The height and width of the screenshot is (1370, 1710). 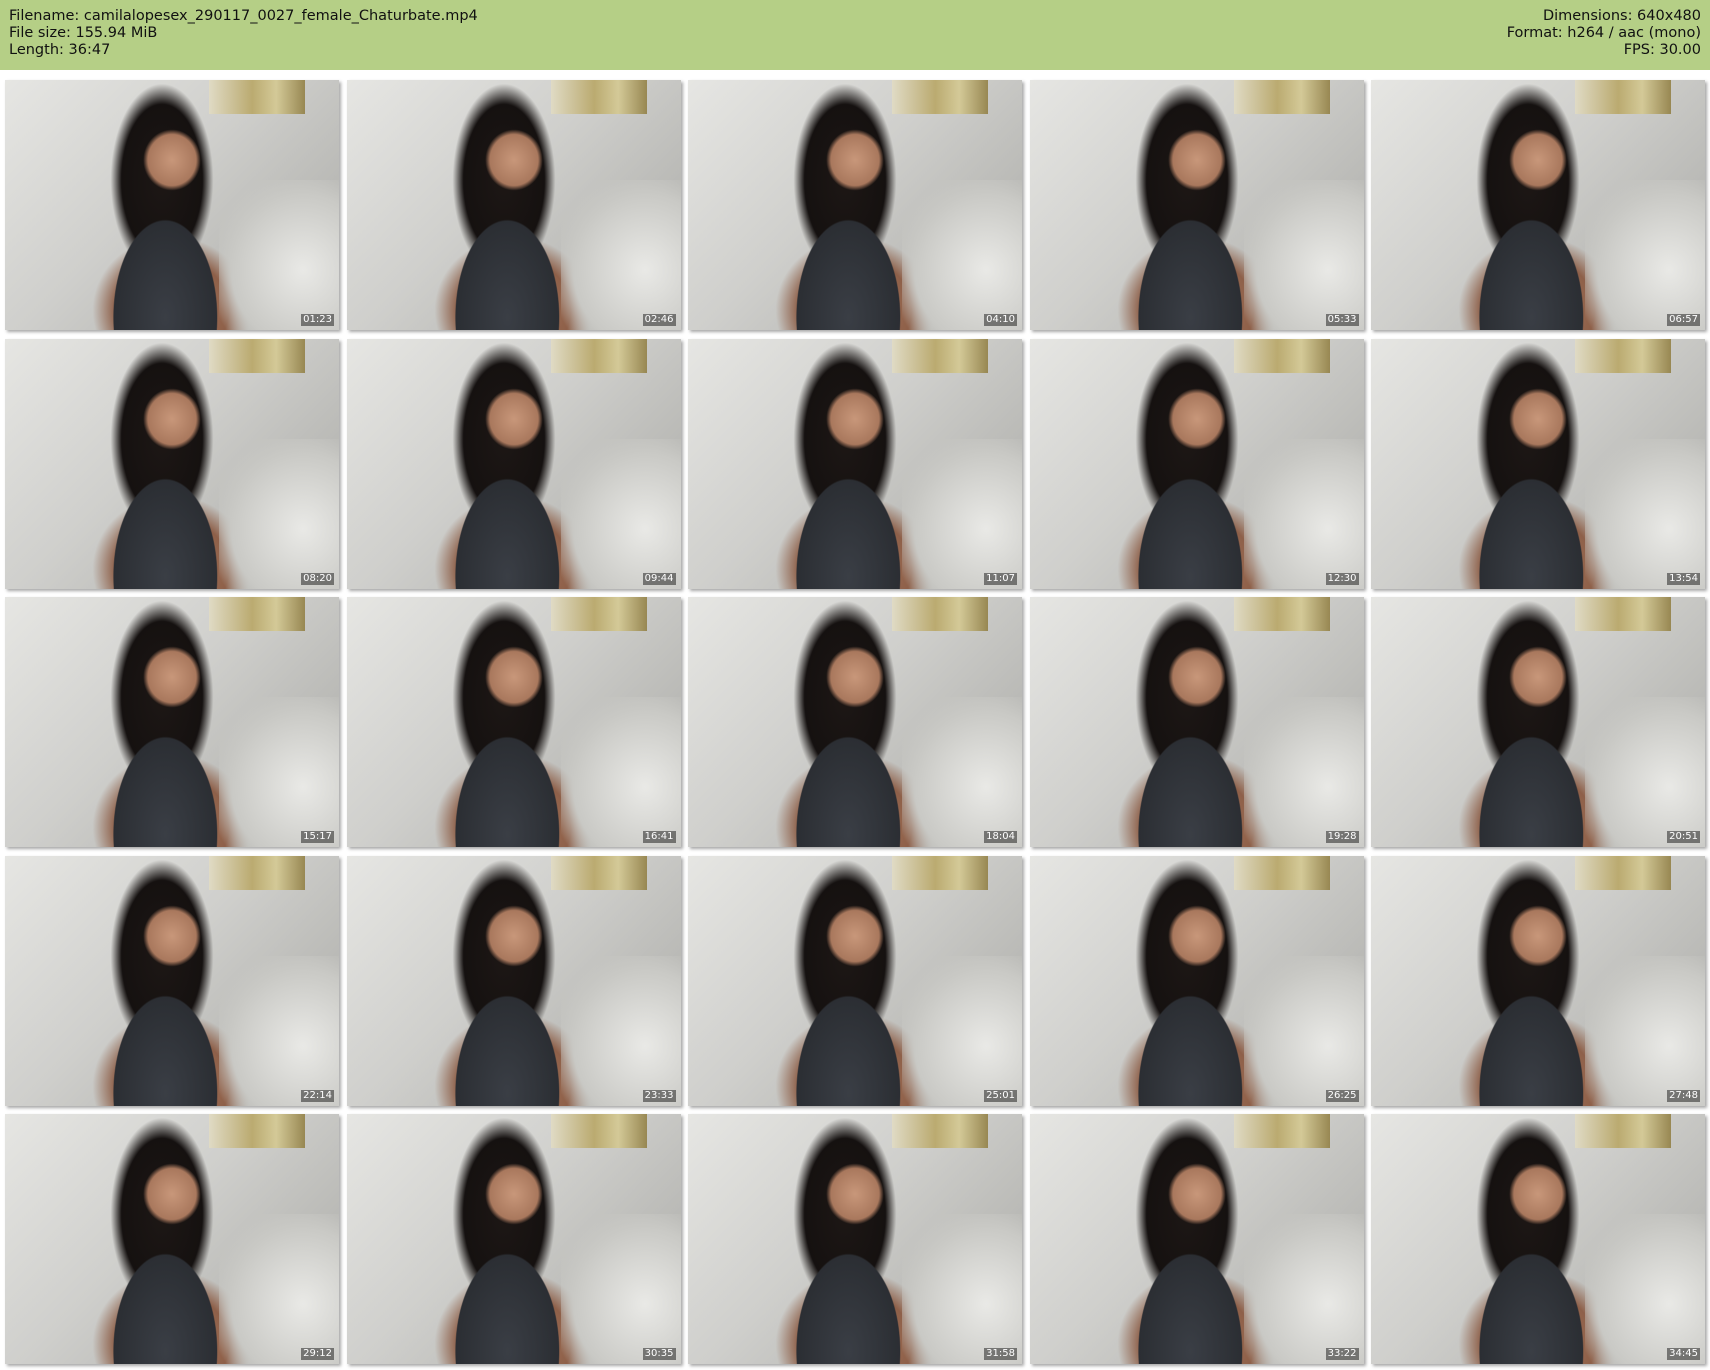 I want to click on timestamp-label: 20:51, so click(x=1683, y=837).